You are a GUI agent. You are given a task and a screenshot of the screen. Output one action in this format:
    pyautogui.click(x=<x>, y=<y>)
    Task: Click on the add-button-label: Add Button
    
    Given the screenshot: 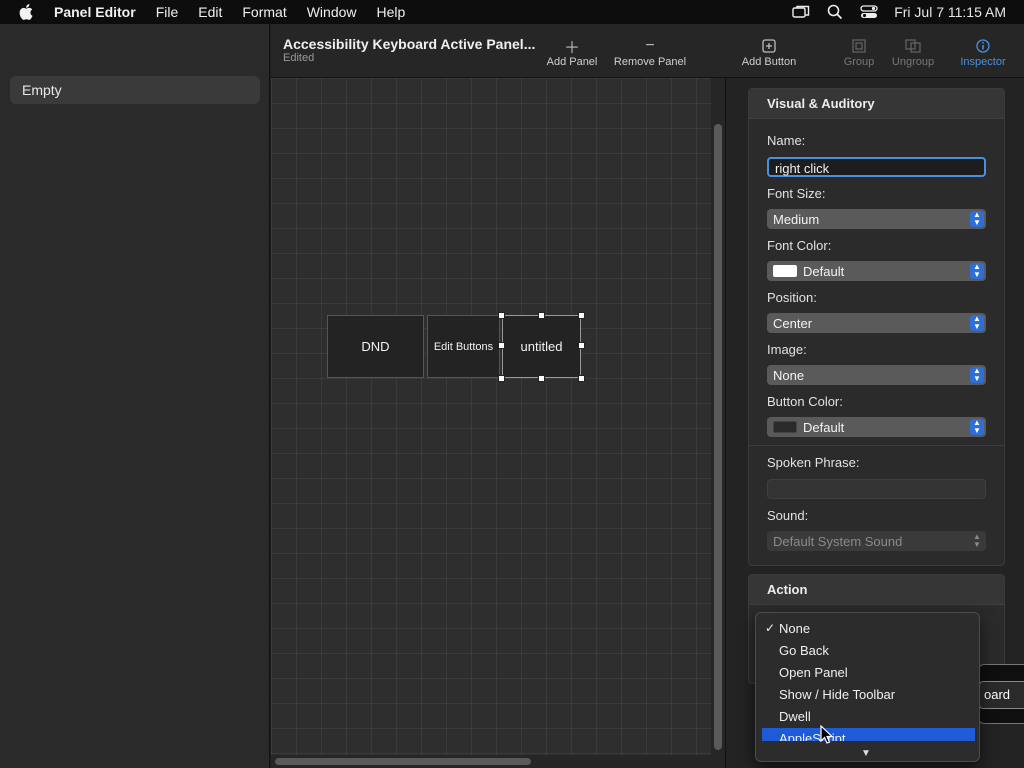 What is the action you would take?
    pyautogui.click(x=769, y=62)
    